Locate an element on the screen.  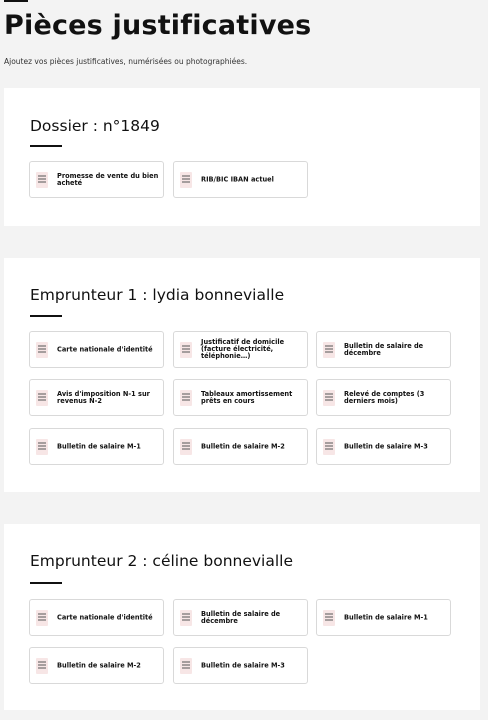
document-upload-button: Tableaux amortissement prêts en cours is located at coordinates (240, 397).